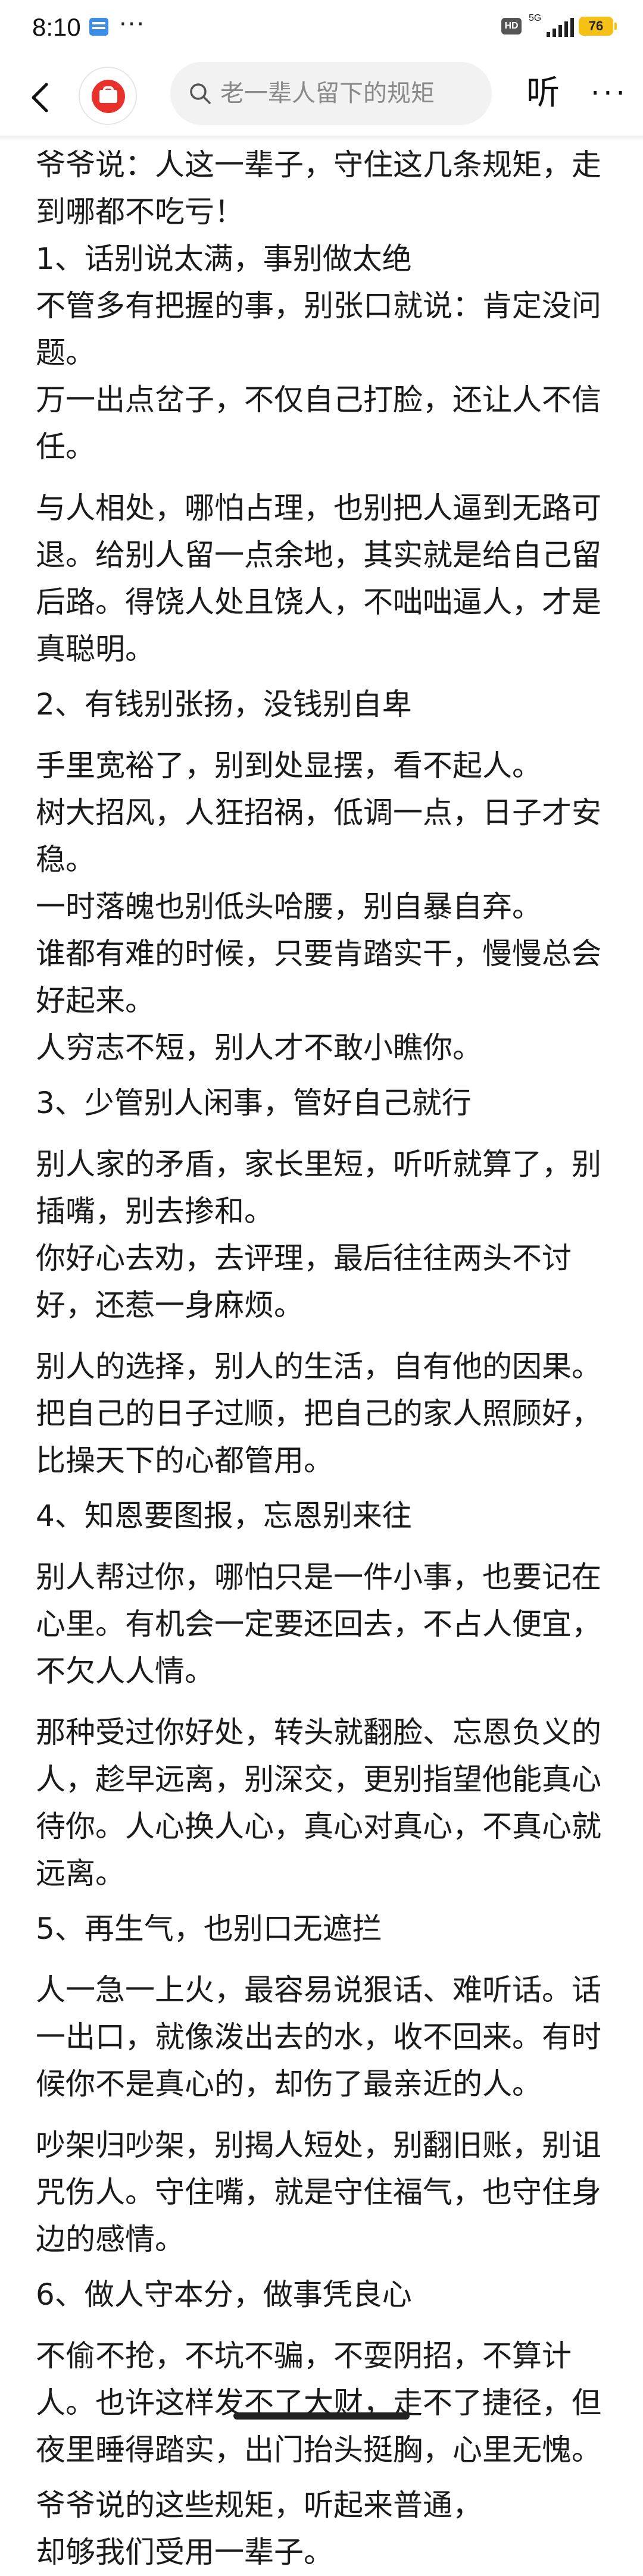 The image size is (643, 2576). I want to click on listen-button: 听, so click(543, 94).